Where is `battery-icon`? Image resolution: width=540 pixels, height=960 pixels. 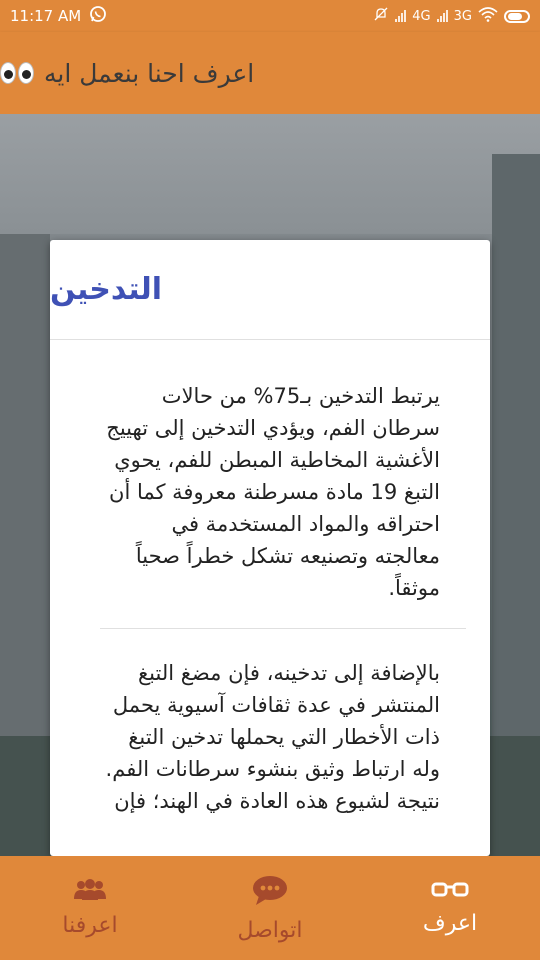
battery-icon is located at coordinates (517, 16).